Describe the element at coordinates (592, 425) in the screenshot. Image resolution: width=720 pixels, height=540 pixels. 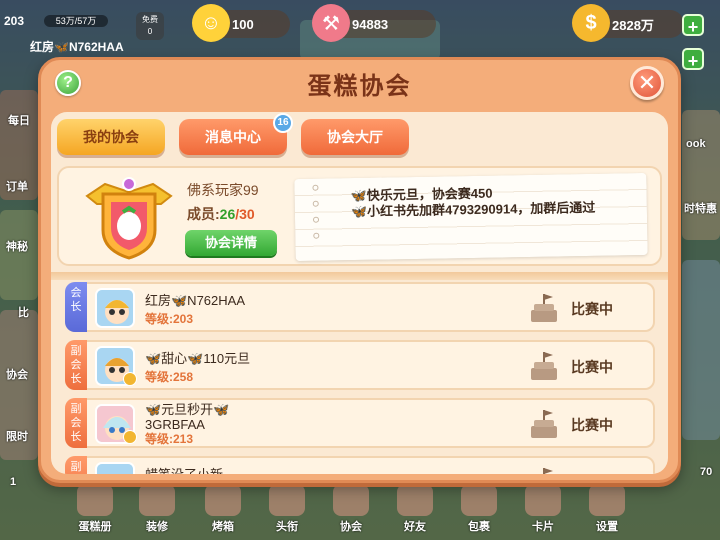
I see `member-status: 比赛中` at that location.